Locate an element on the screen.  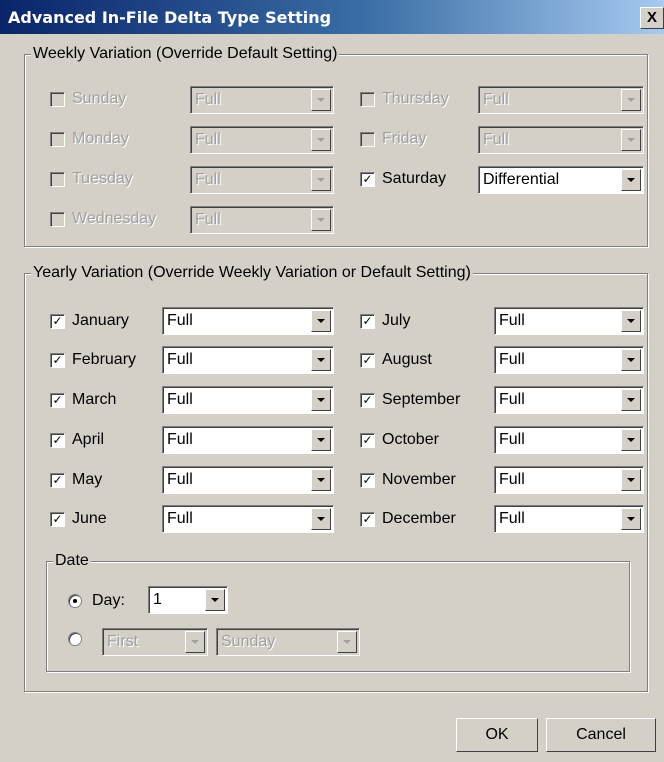
dropdown-weekday: Sunday is located at coordinates (288, 642).